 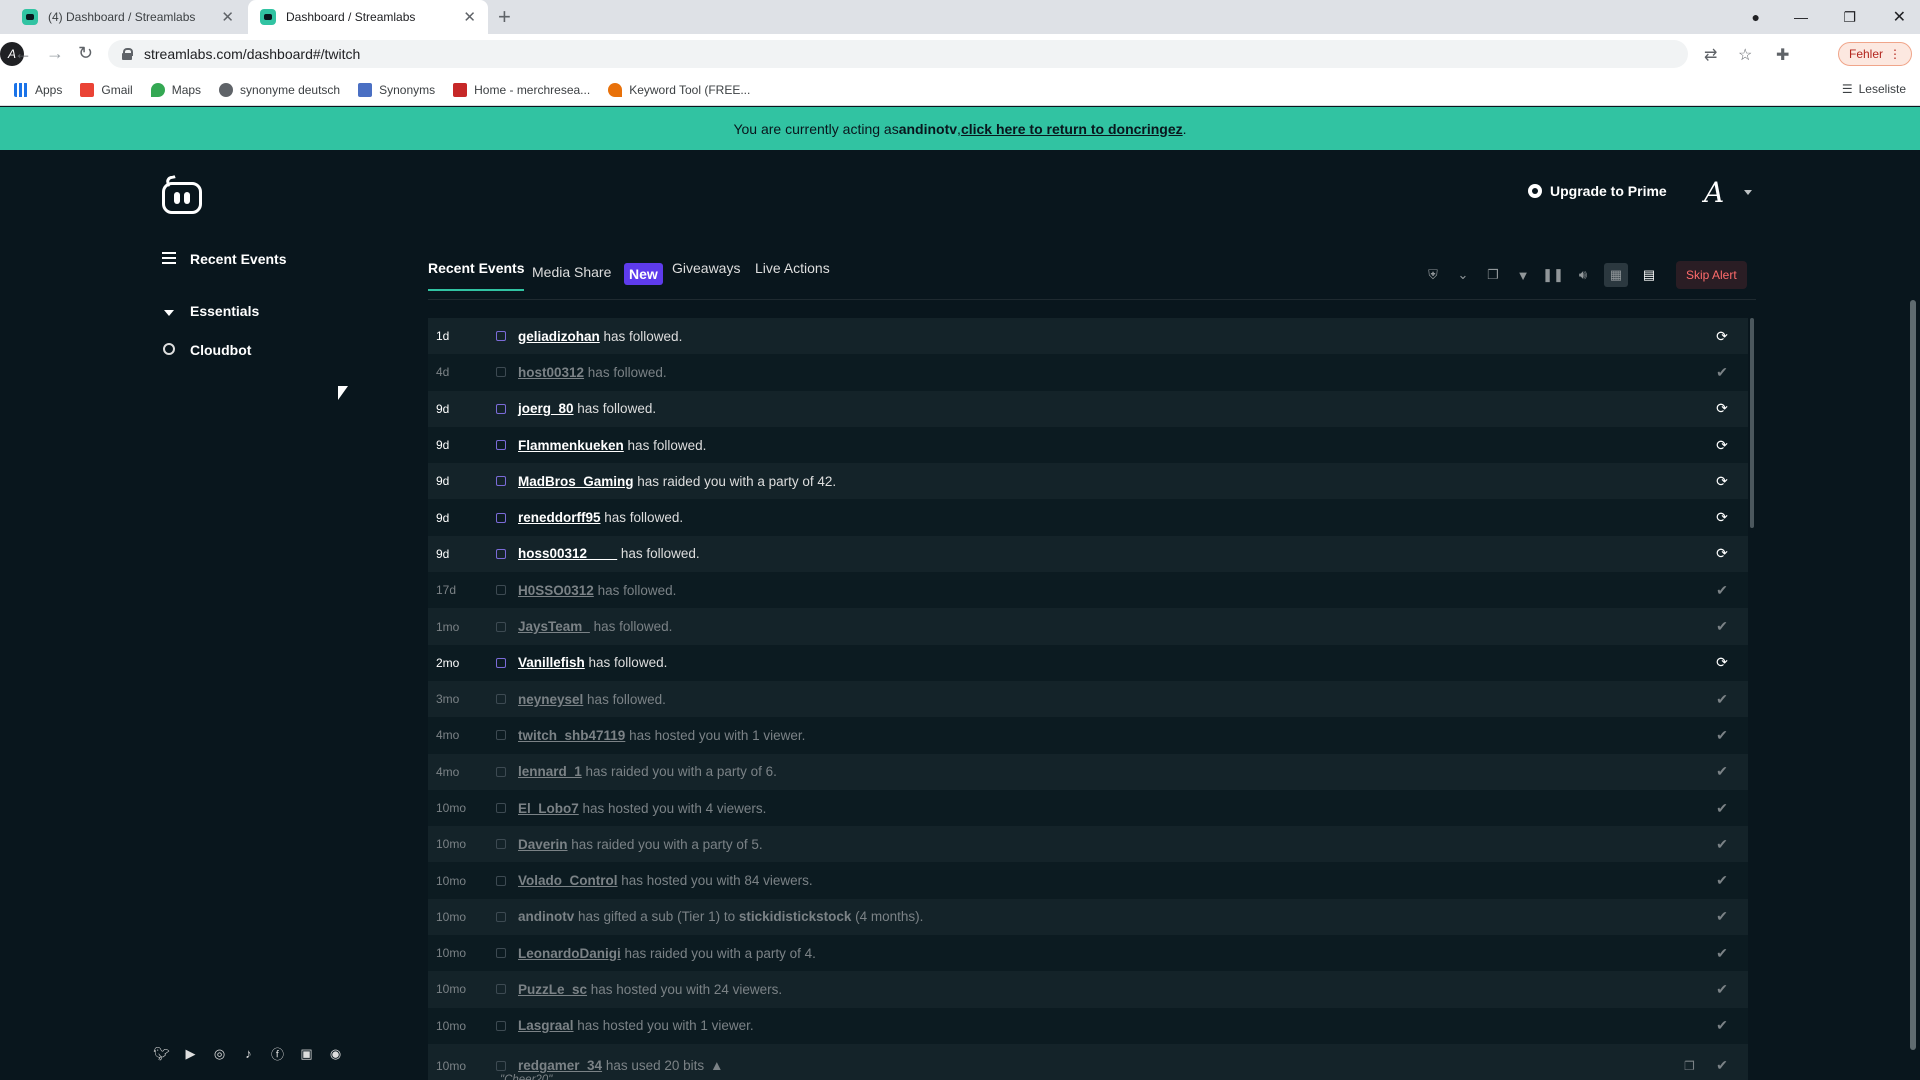 I want to click on maximize-icon: ❐, so click(x=1849, y=17).